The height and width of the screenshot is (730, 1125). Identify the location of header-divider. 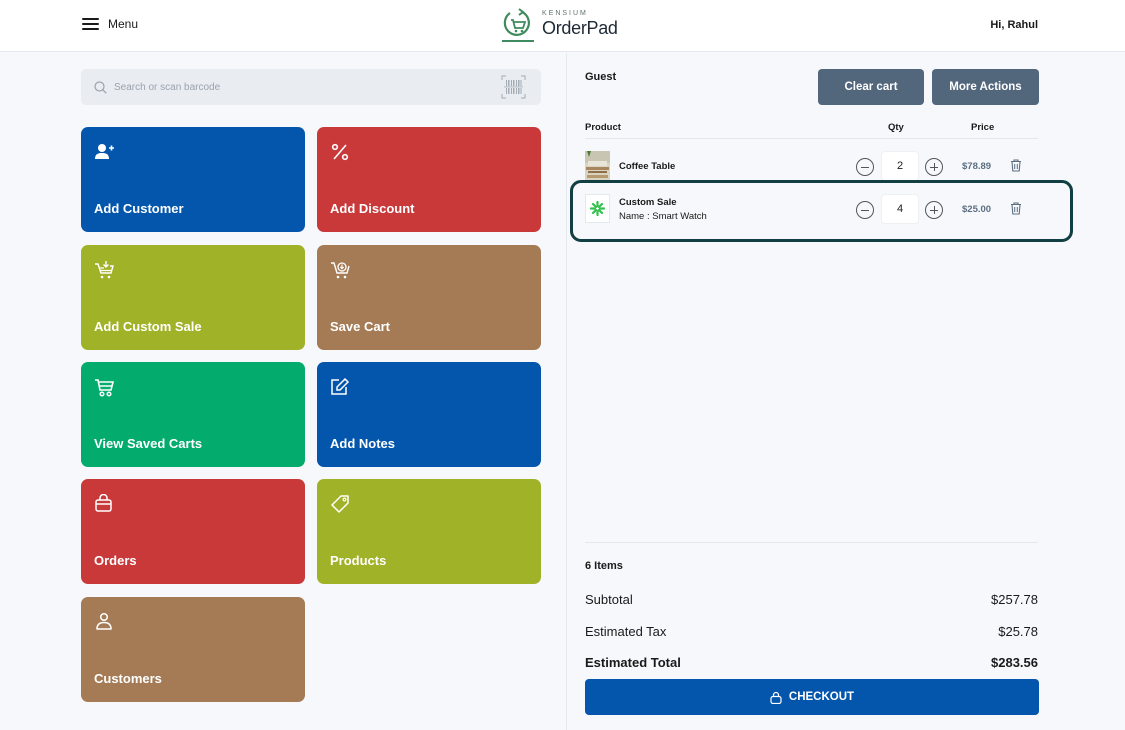
(811, 138).